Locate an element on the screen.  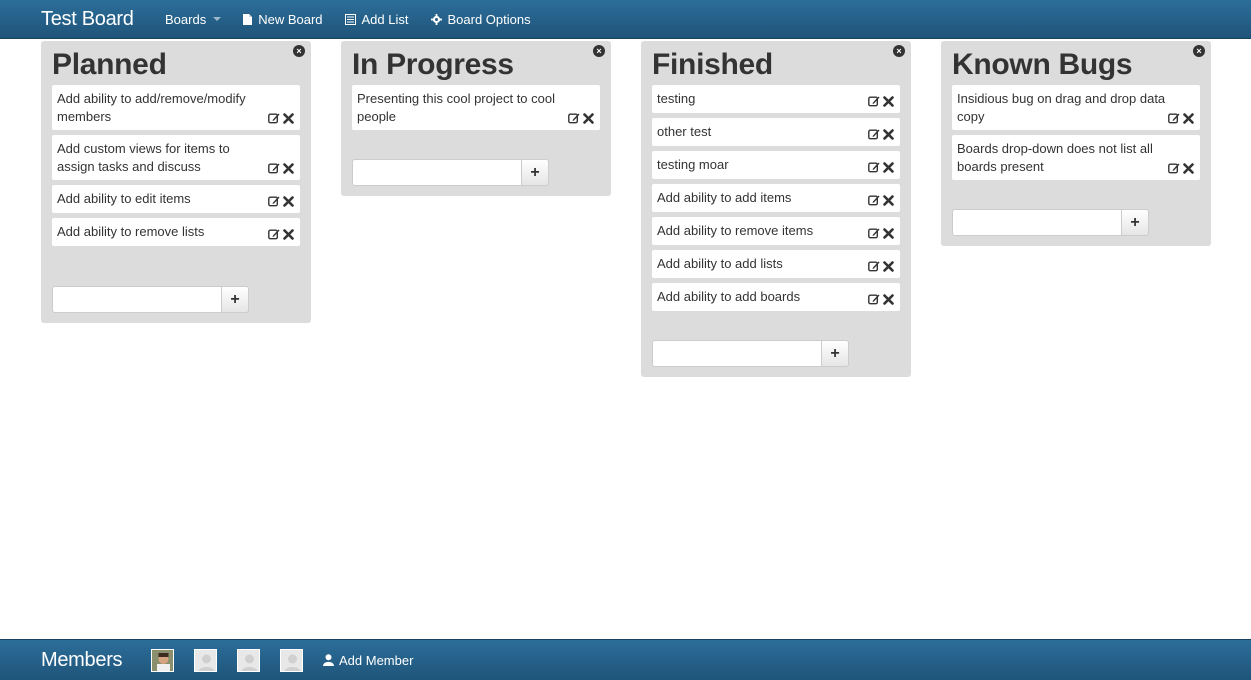
card: Add ability to add/remove/modify members is located at coordinates (176, 107).